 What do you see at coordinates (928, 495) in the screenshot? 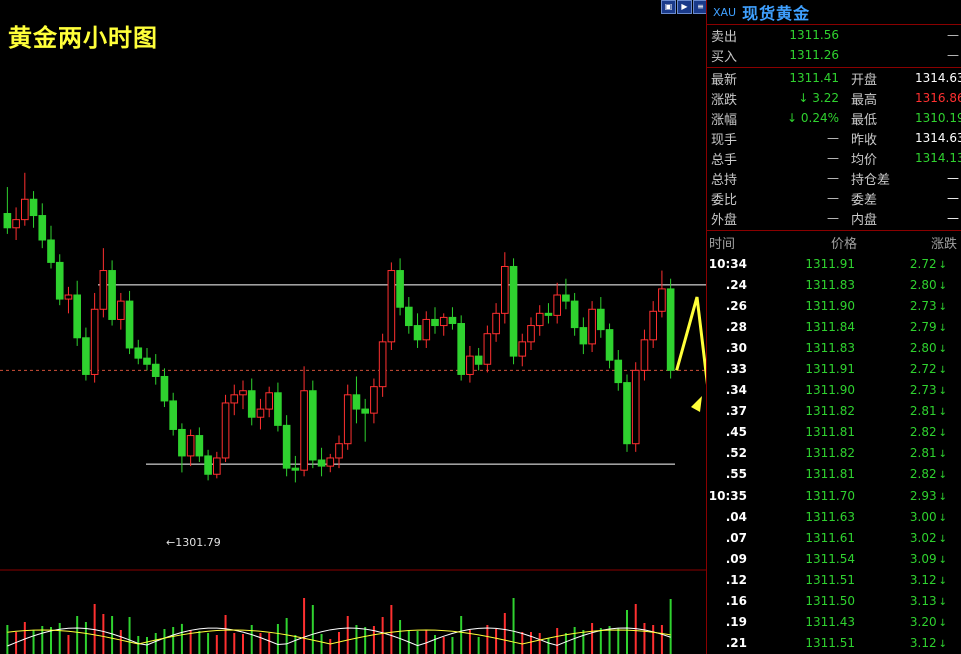
I see `trade-change: 2.93 ↓` at bounding box center [928, 495].